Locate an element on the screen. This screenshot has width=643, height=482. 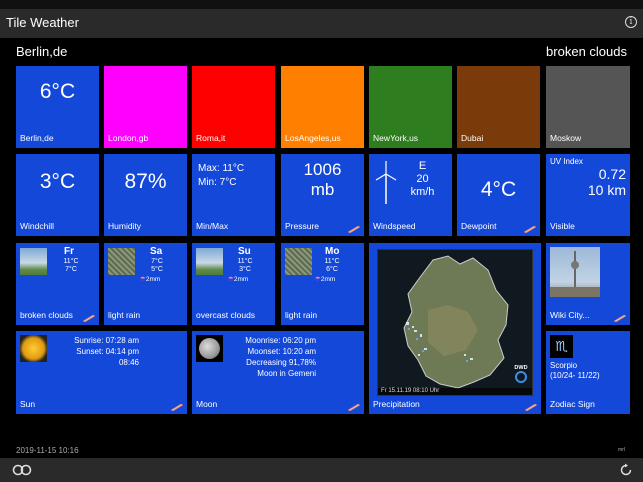
forecast-day: Sa is located at coordinates (156, 251).